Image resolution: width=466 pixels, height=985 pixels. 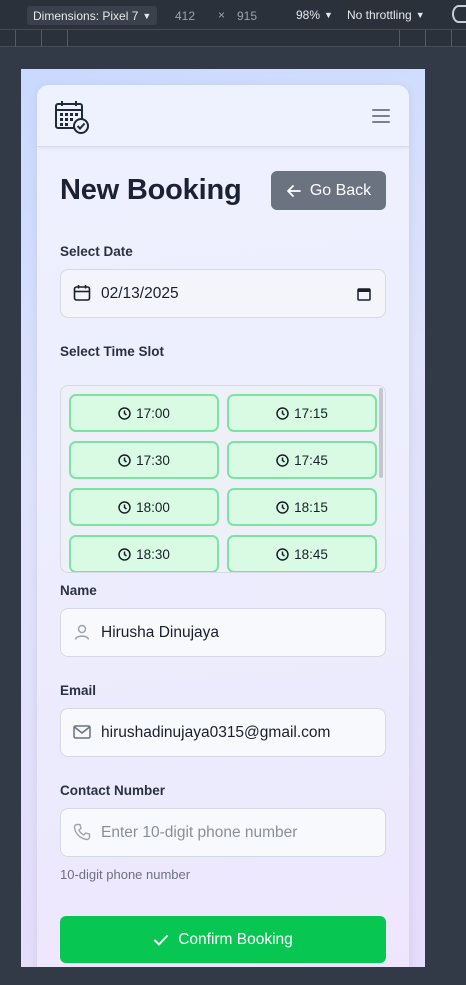 I want to click on menu-button, so click(x=381, y=116).